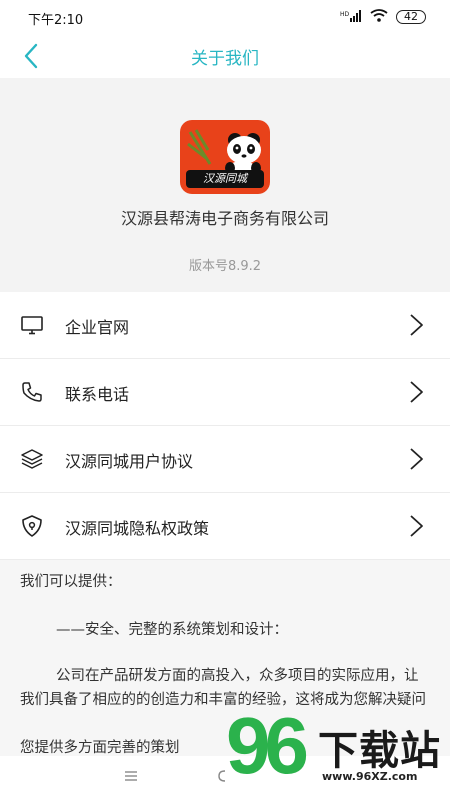 The image size is (450, 800). Describe the element at coordinates (267, 745) in the screenshot. I see `watermark-number: 96` at that location.